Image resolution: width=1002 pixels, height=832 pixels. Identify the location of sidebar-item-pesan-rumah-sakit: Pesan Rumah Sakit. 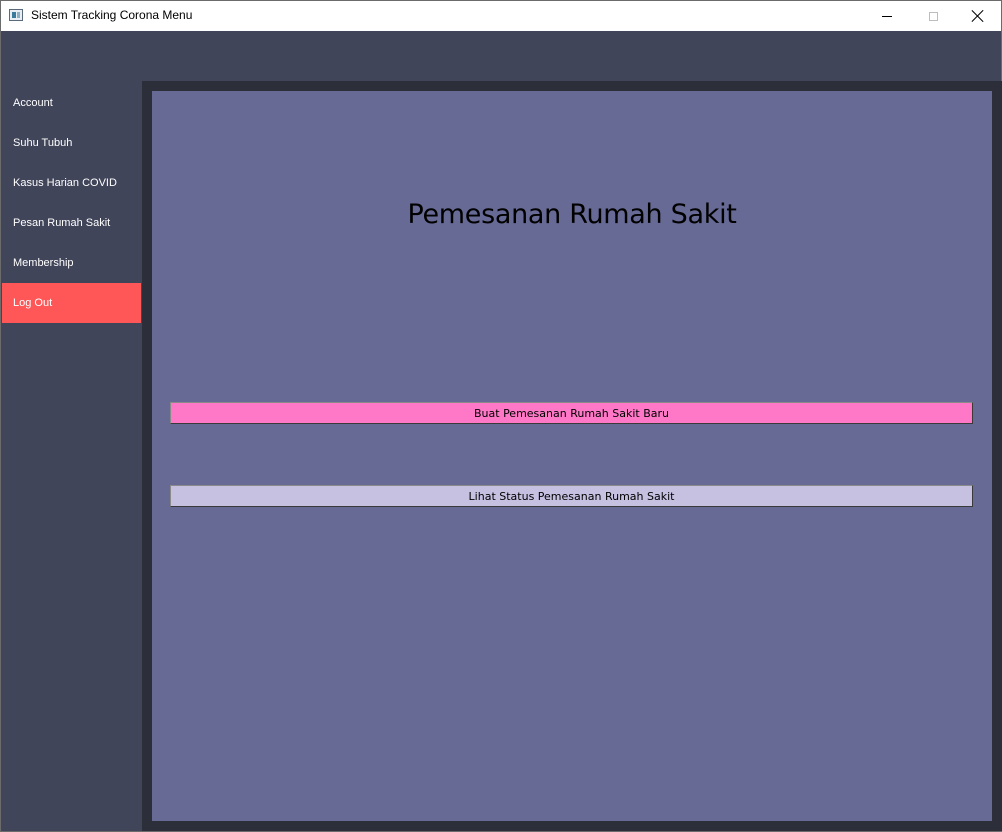
(71, 223).